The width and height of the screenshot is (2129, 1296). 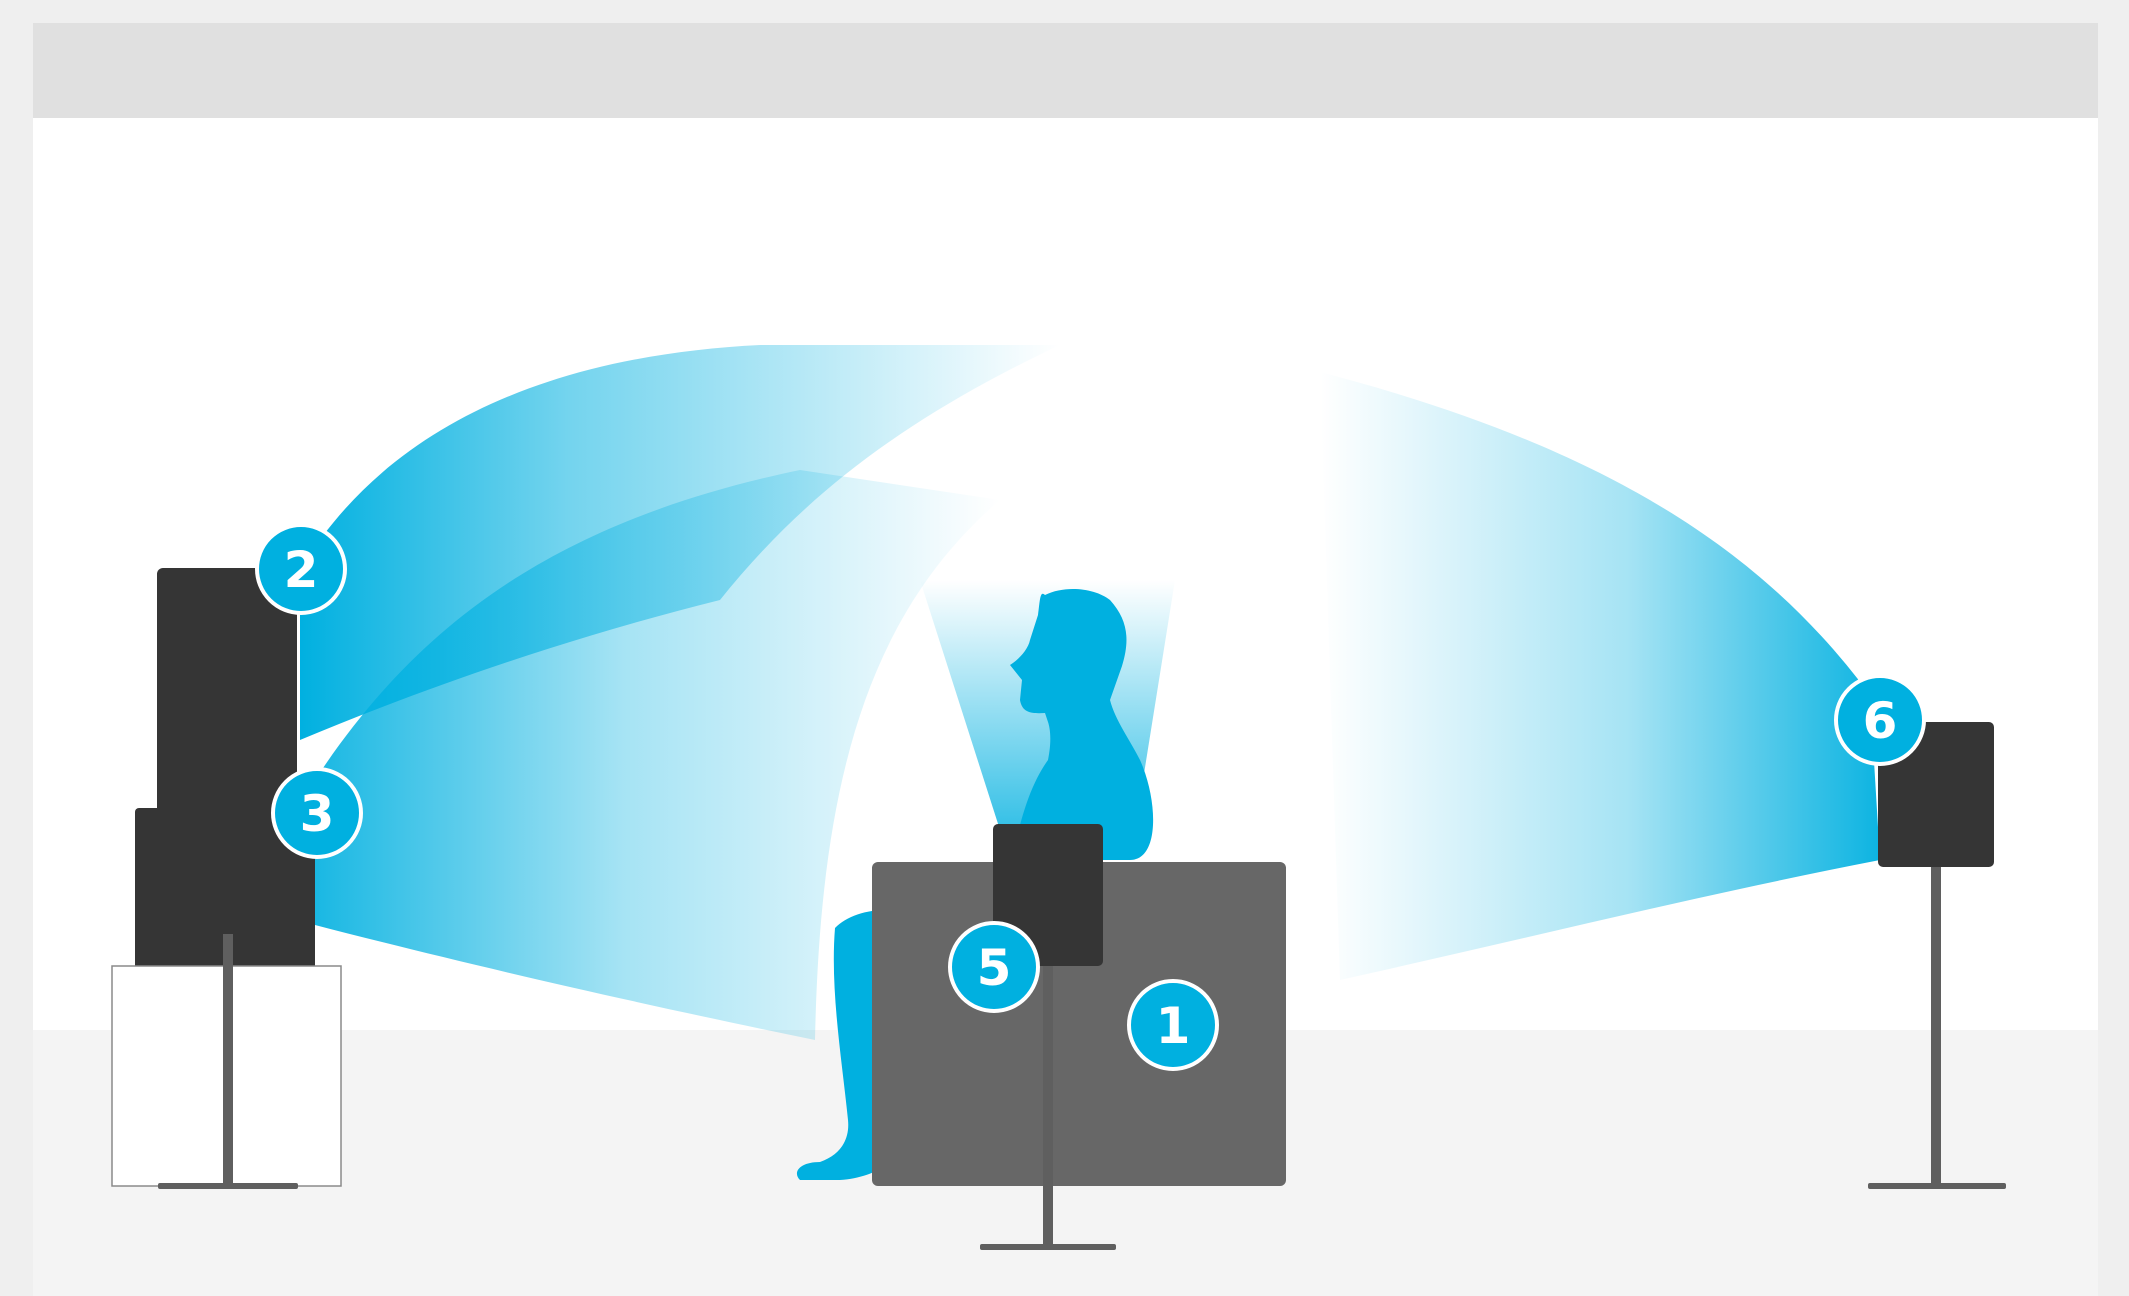 I want to click on marker-3-label: 3, so click(x=317, y=814).